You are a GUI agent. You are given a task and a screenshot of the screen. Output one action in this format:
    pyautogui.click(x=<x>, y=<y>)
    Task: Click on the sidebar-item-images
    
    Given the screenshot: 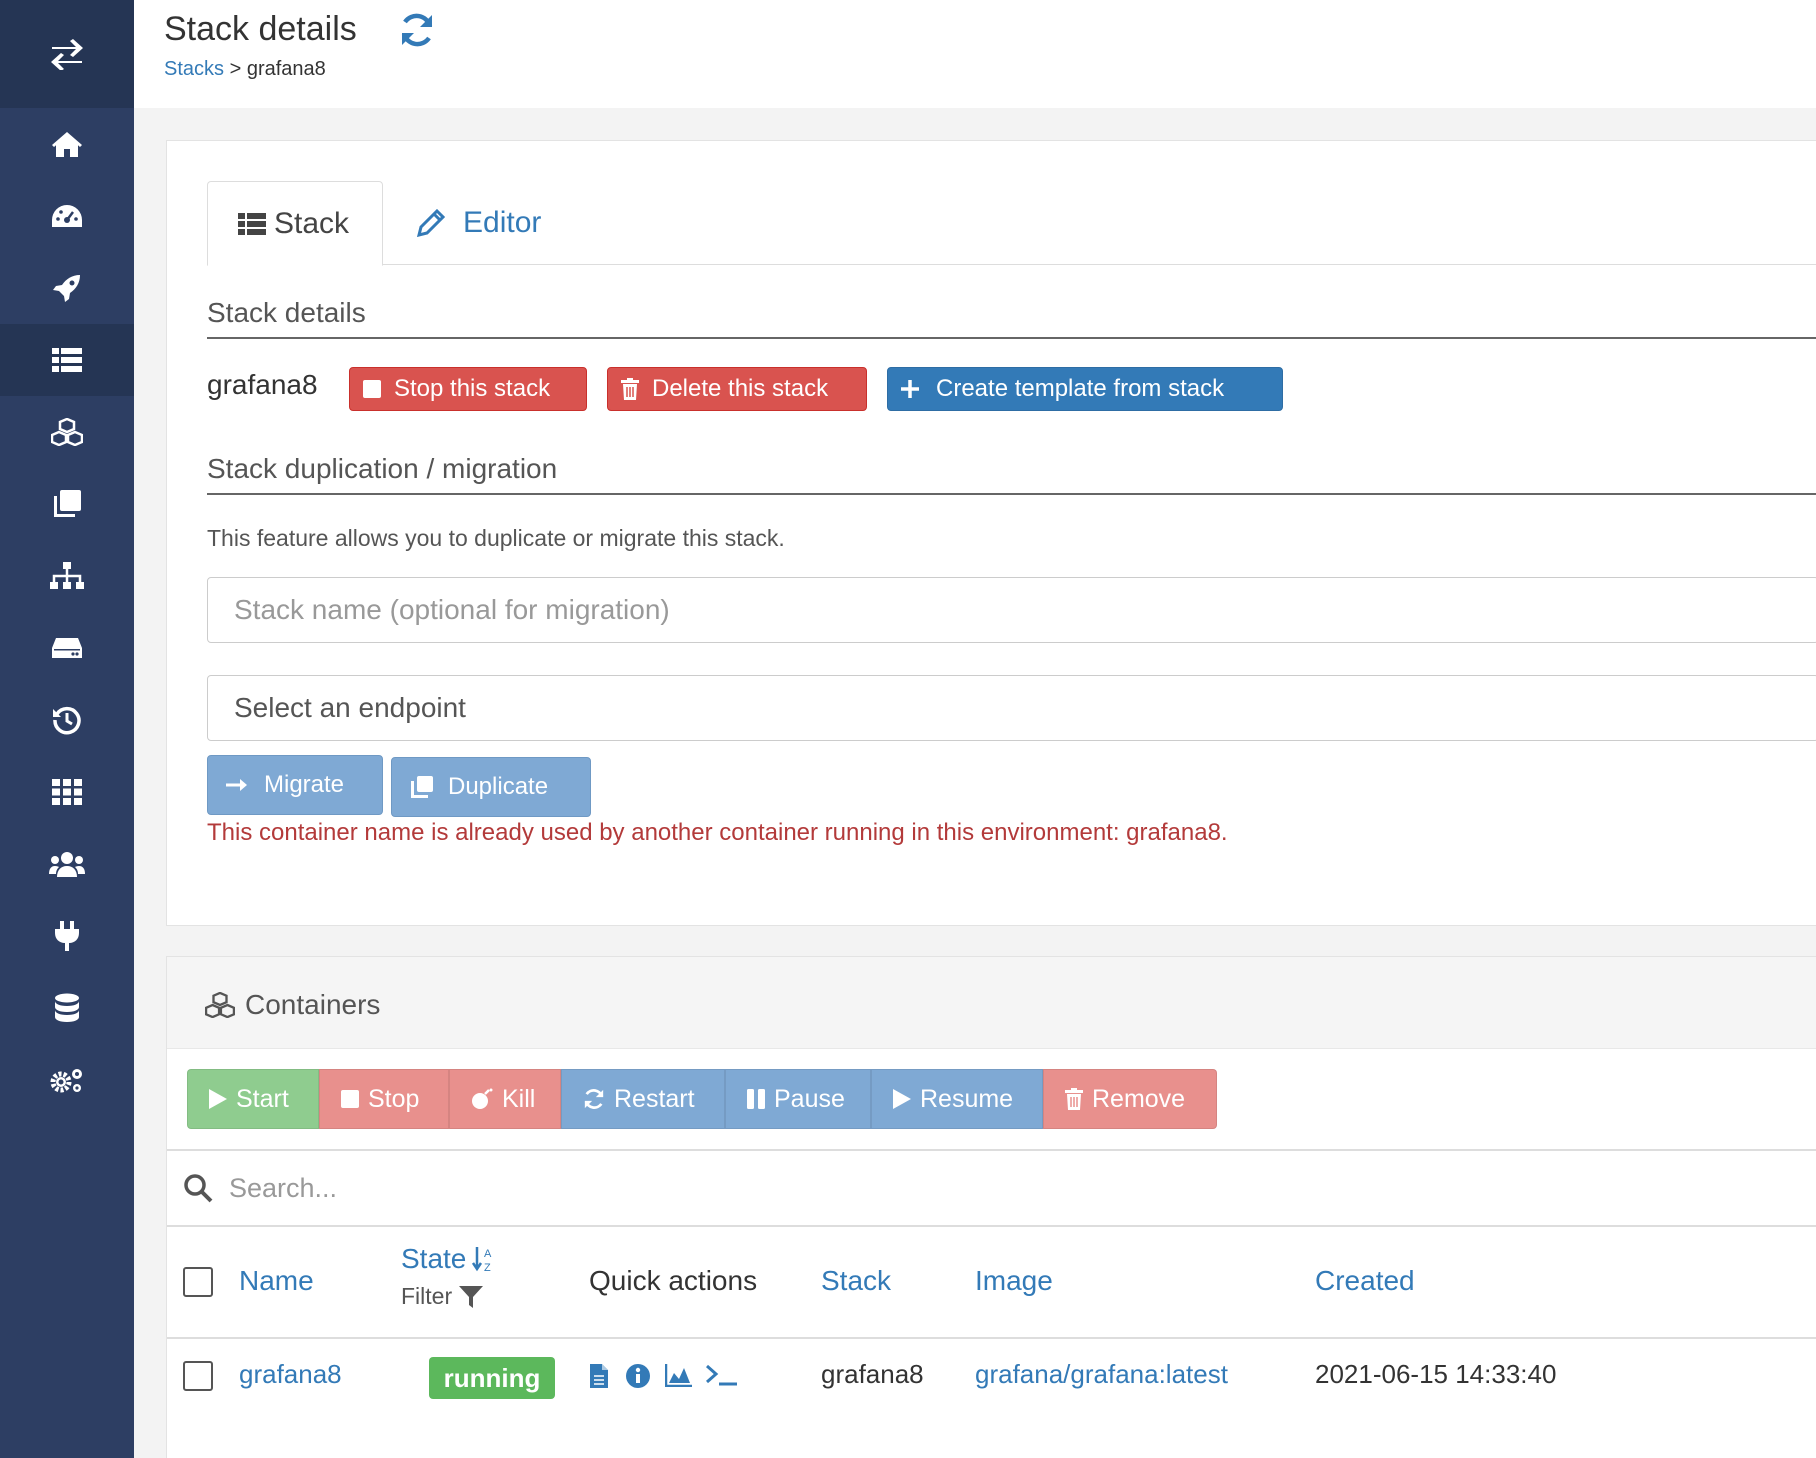 What is the action you would take?
    pyautogui.click(x=67, y=504)
    